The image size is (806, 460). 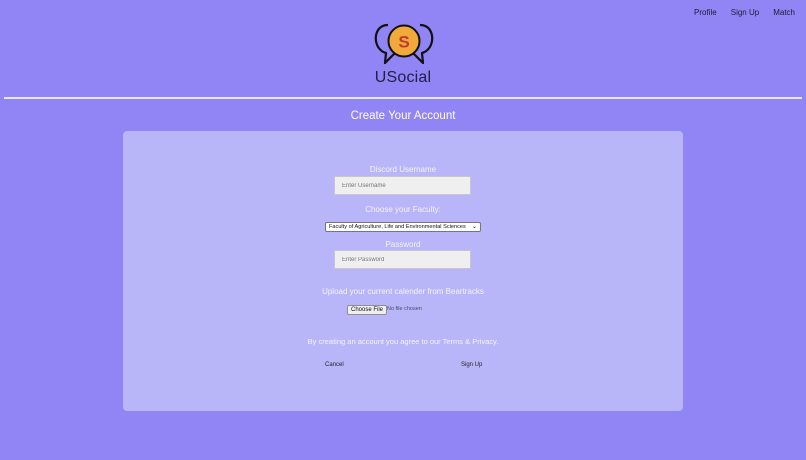 What do you see at coordinates (705, 12) in the screenshot?
I see `nav-profile-link: Profile` at bounding box center [705, 12].